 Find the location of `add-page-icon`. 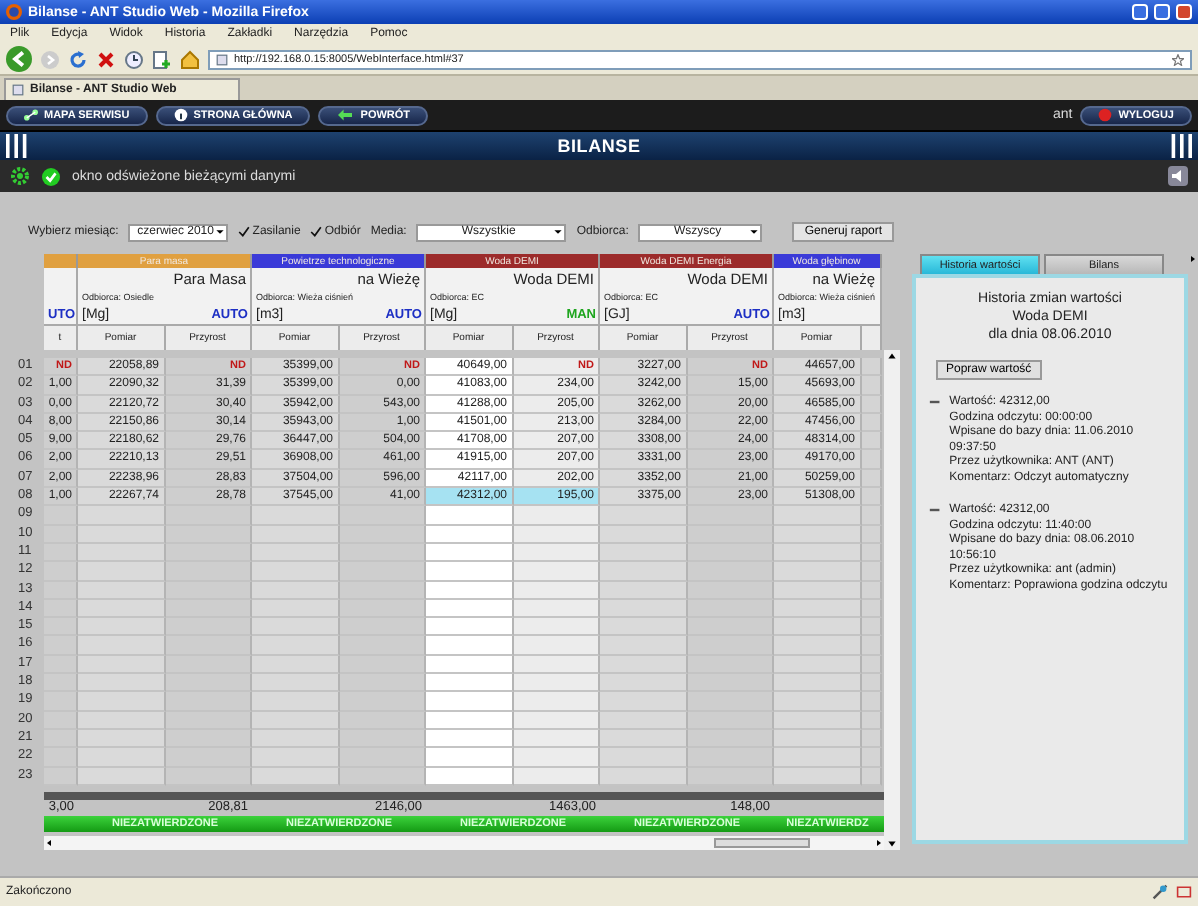

add-page-icon is located at coordinates (162, 59).